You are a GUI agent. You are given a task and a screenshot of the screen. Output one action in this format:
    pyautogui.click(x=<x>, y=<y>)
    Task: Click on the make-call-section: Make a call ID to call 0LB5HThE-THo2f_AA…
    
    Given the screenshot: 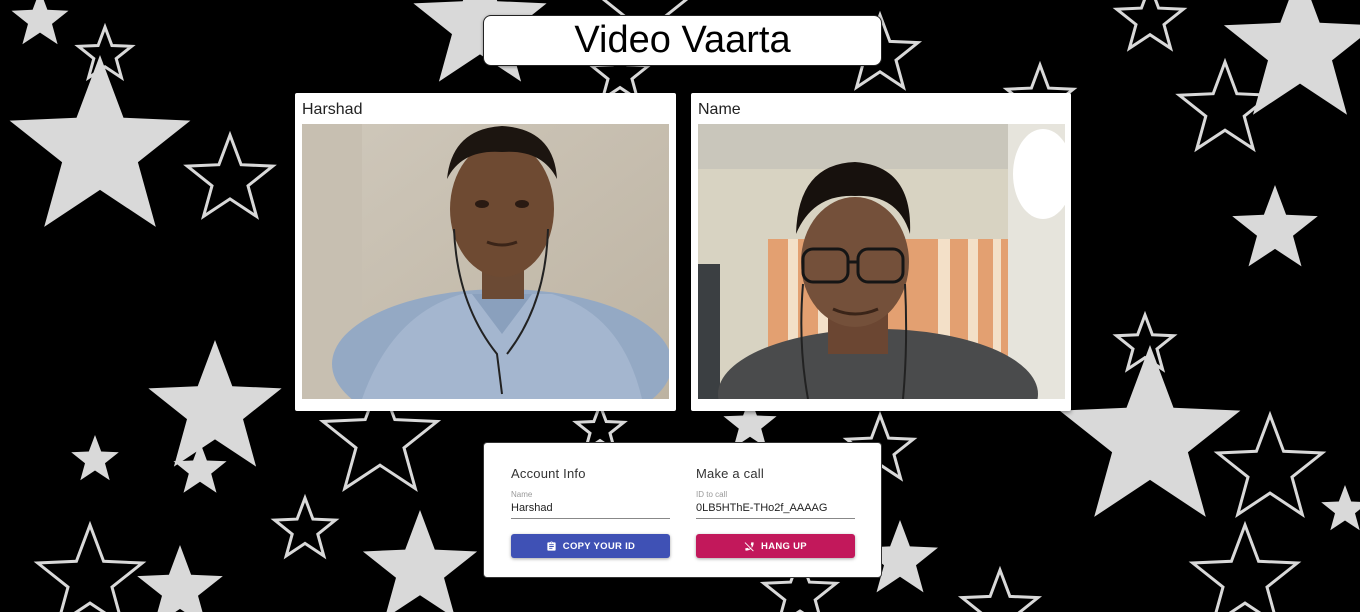 What is the action you would take?
    pyautogui.click(x=775, y=492)
    